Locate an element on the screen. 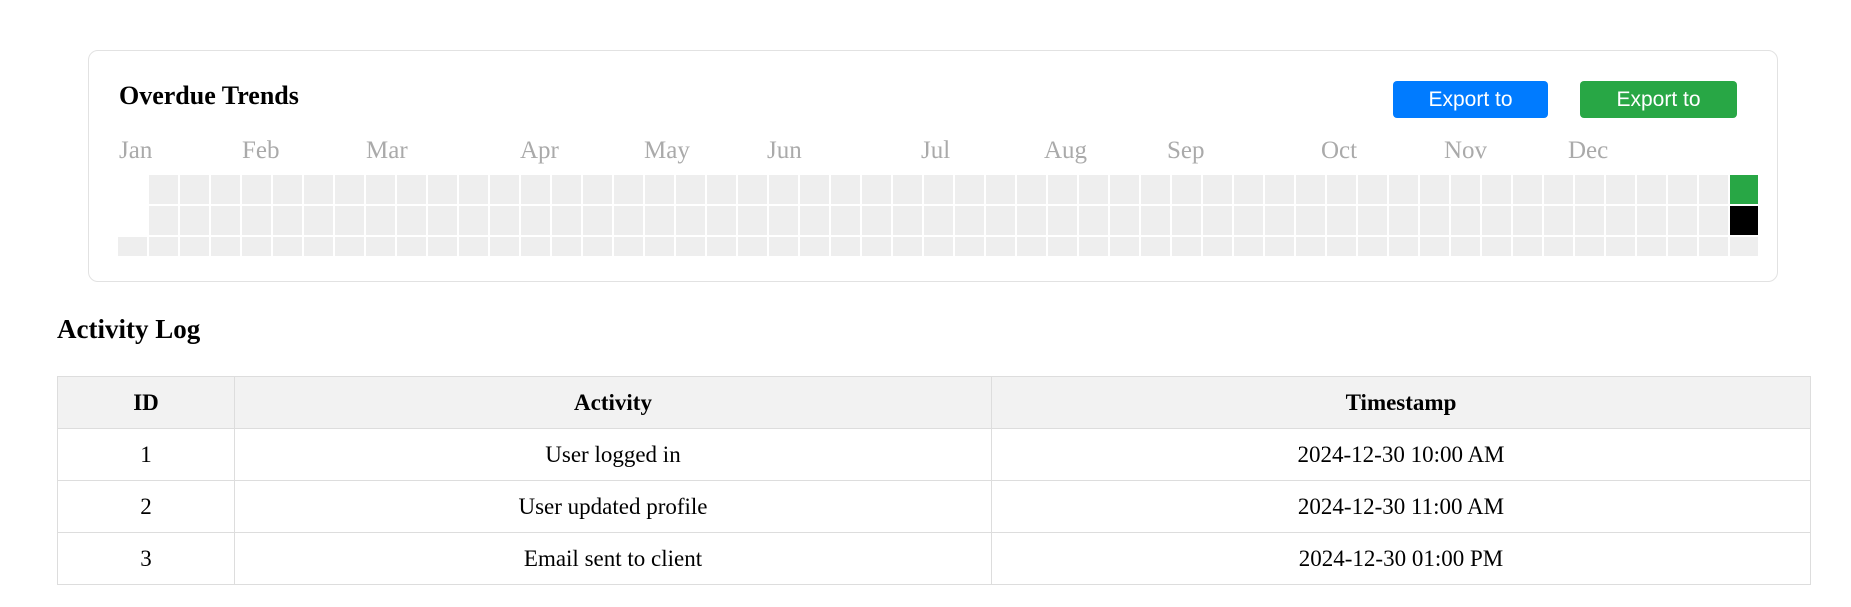 This screenshot has height=607, width=1851. column-header-activity: Activity is located at coordinates (613, 402).